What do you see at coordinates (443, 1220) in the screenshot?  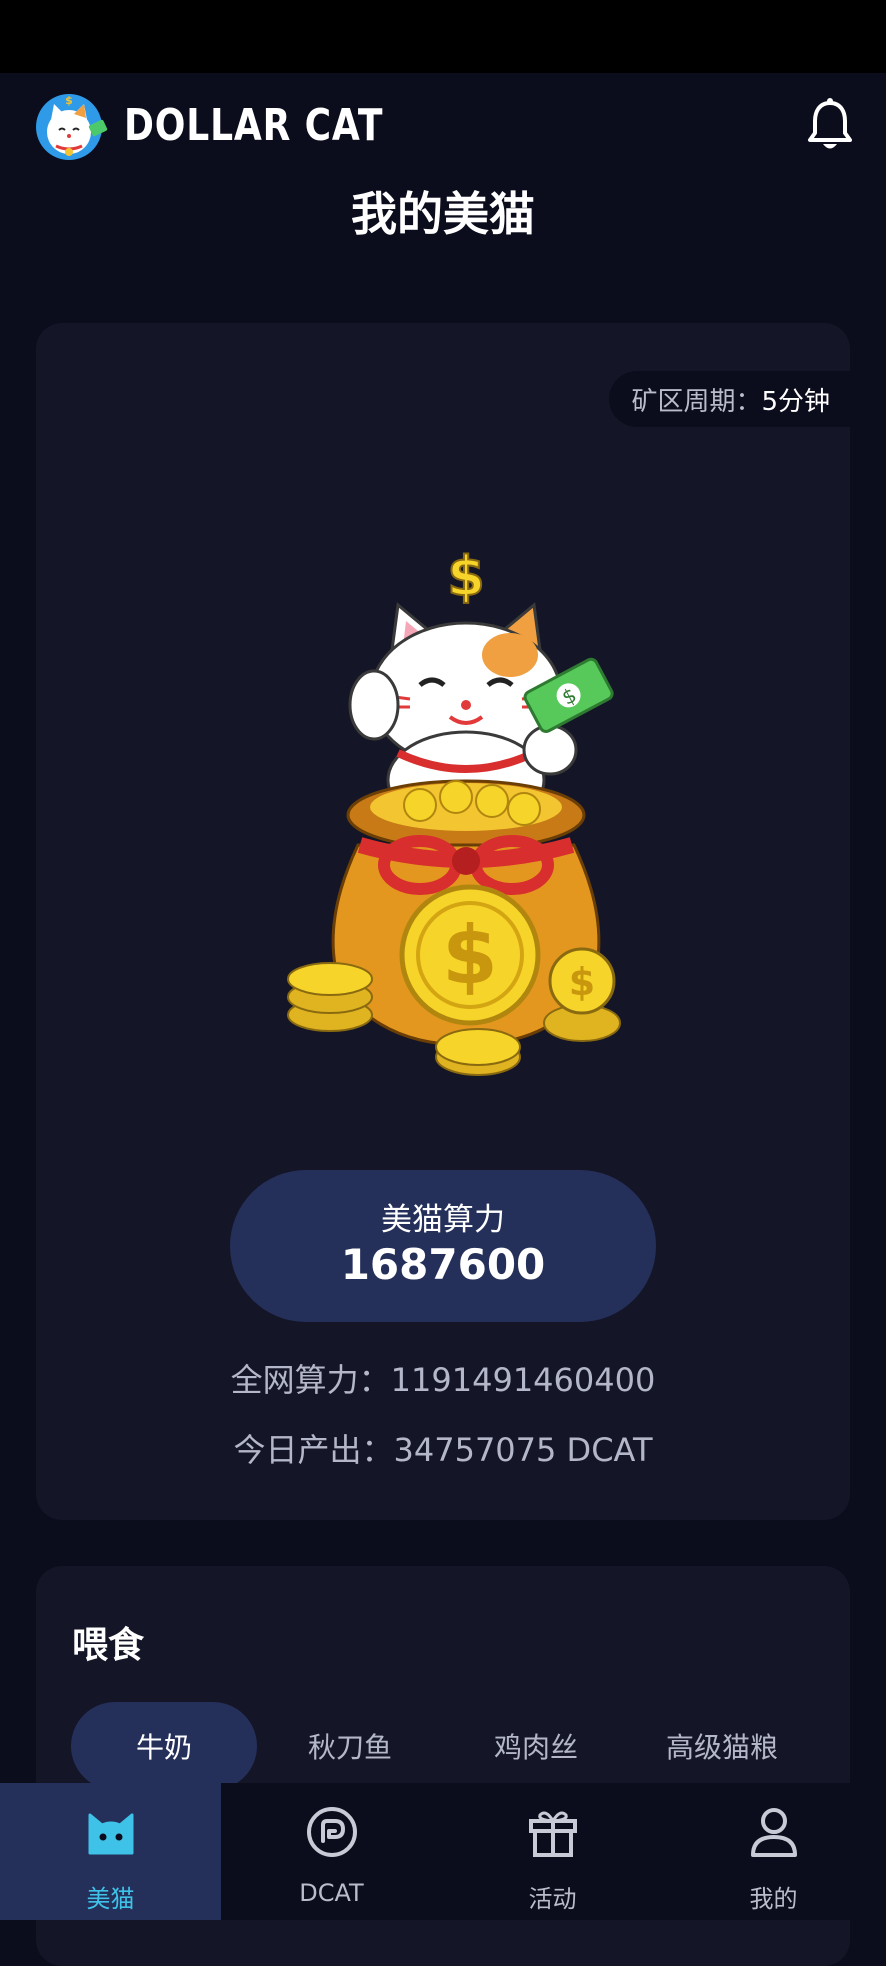 I see `hashpower-label: 美猫算力` at bounding box center [443, 1220].